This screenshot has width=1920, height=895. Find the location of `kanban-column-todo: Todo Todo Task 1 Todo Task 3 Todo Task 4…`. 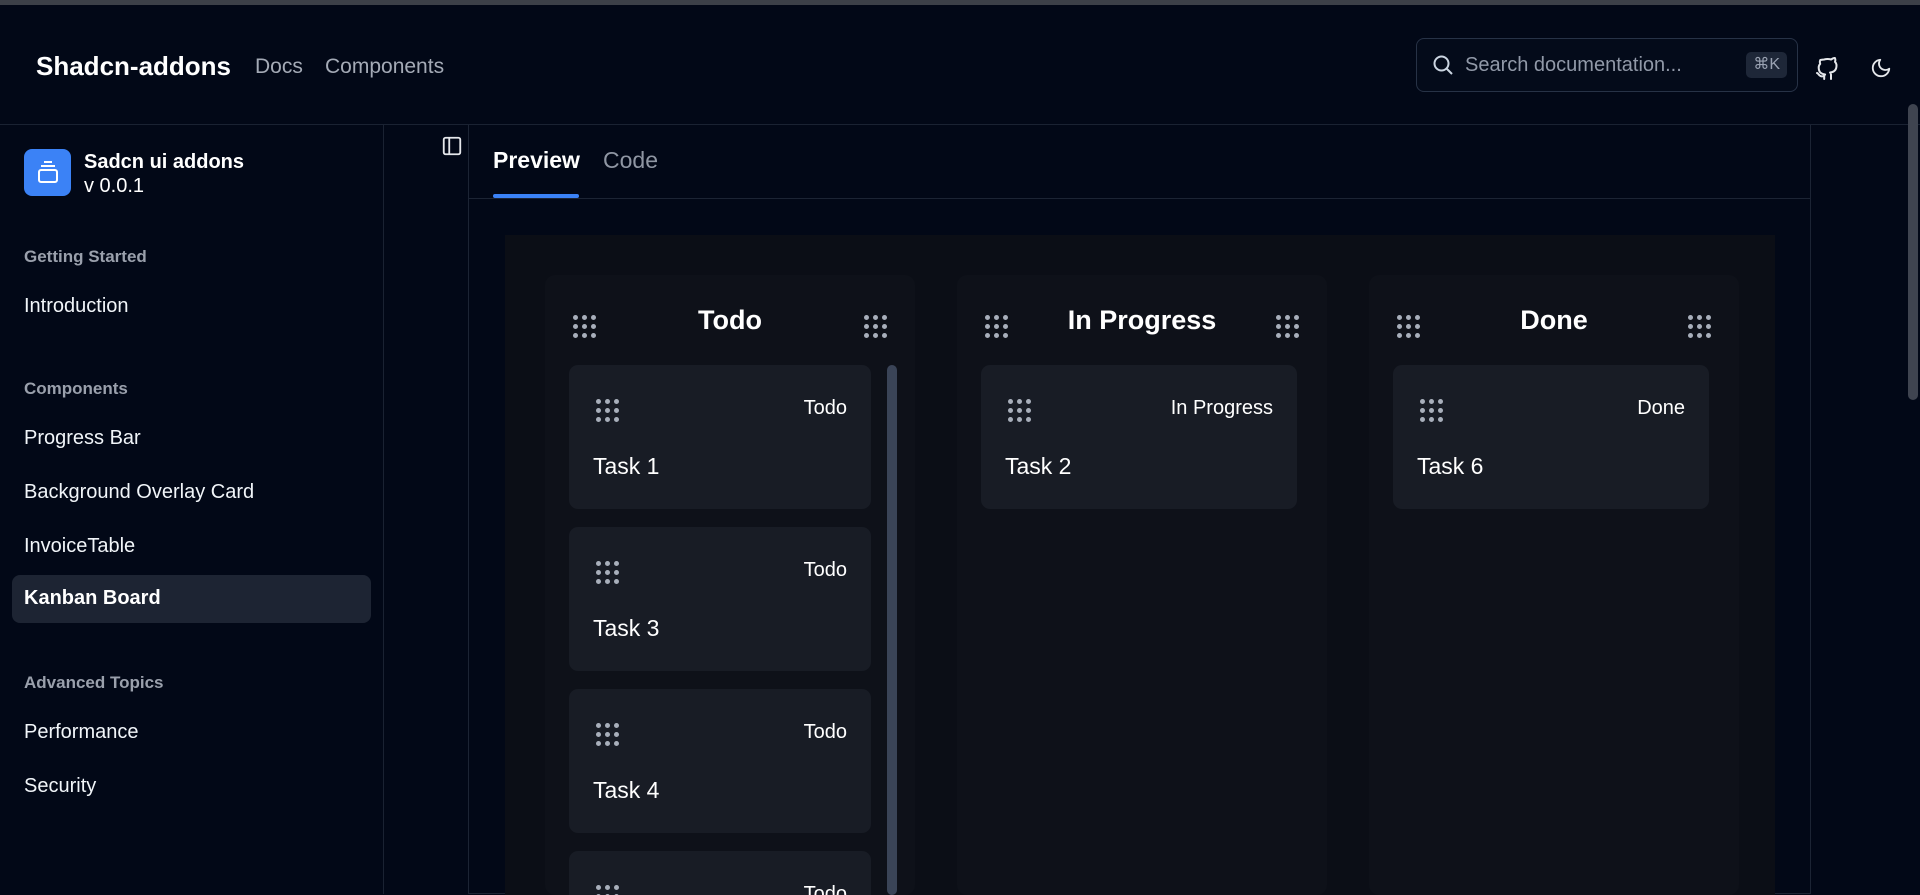

kanban-column-todo: Todo Todo Task 1 Todo Task 3 Todo Task 4… is located at coordinates (730, 585).